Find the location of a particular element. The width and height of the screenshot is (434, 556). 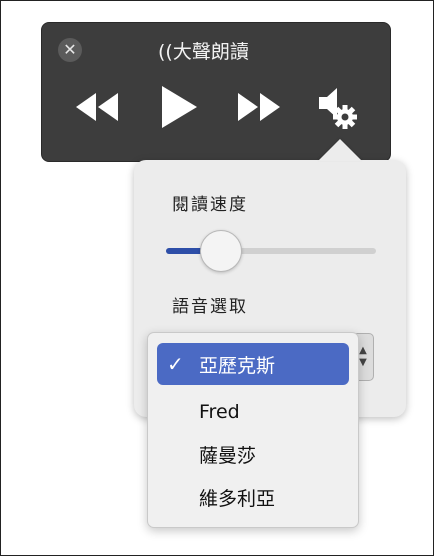

menu-item-victoria: 維多利亞 is located at coordinates (253, 497).